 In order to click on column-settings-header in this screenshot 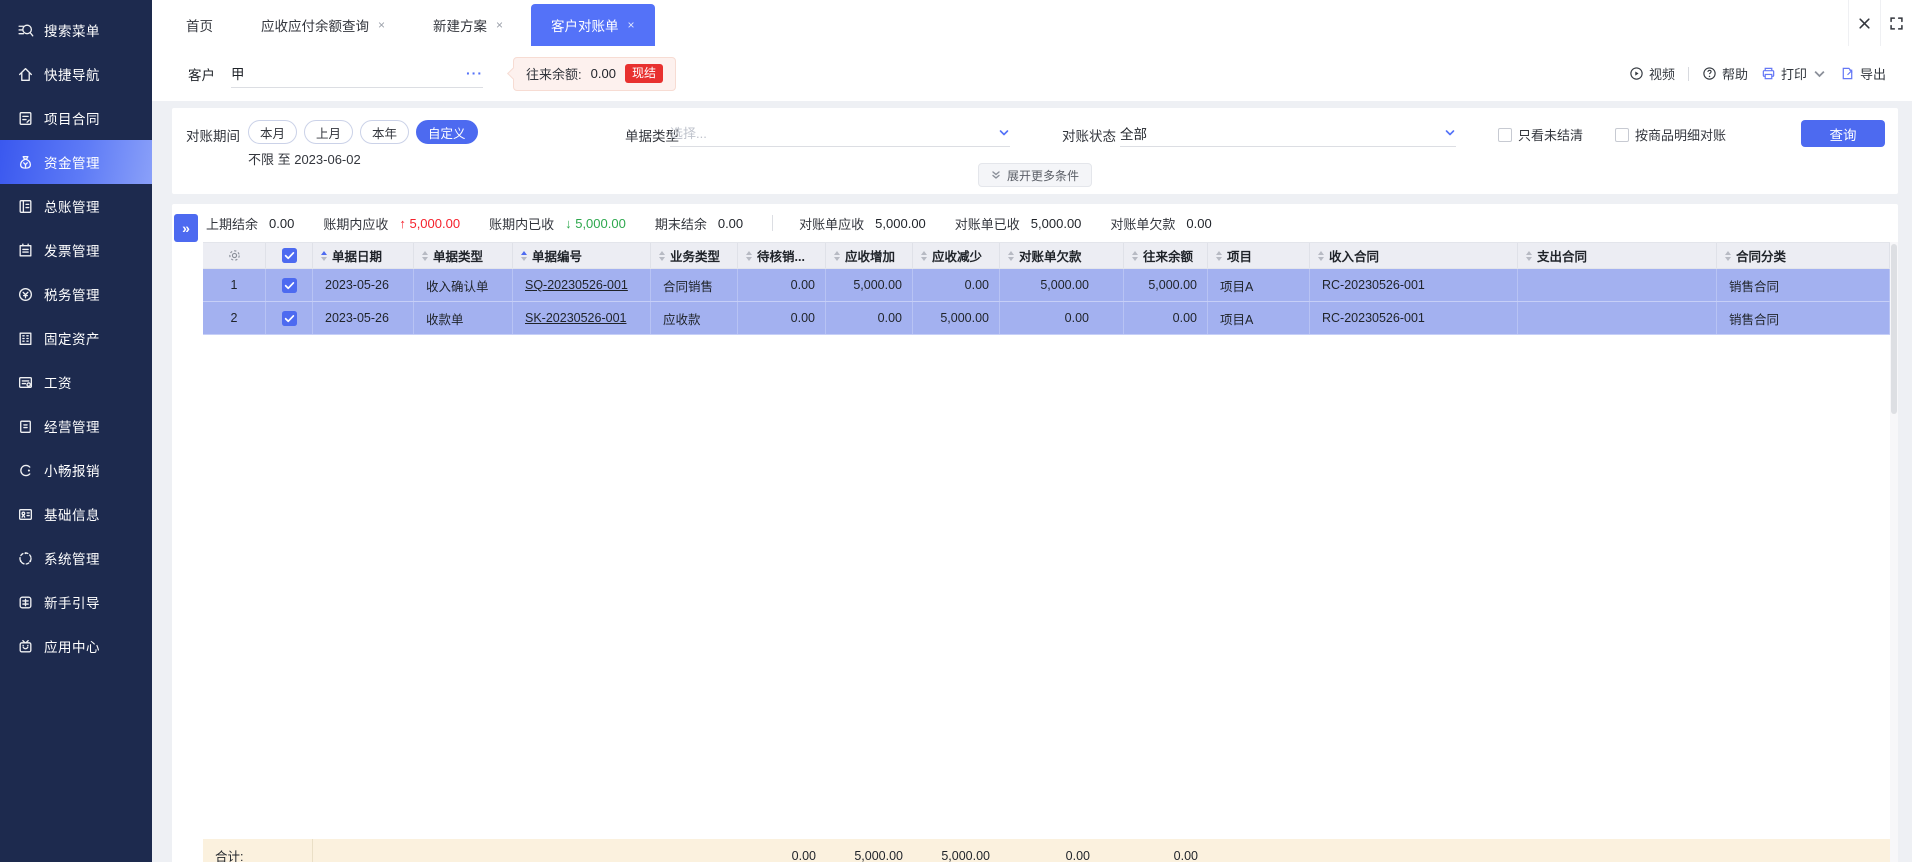, I will do `click(234, 255)`.